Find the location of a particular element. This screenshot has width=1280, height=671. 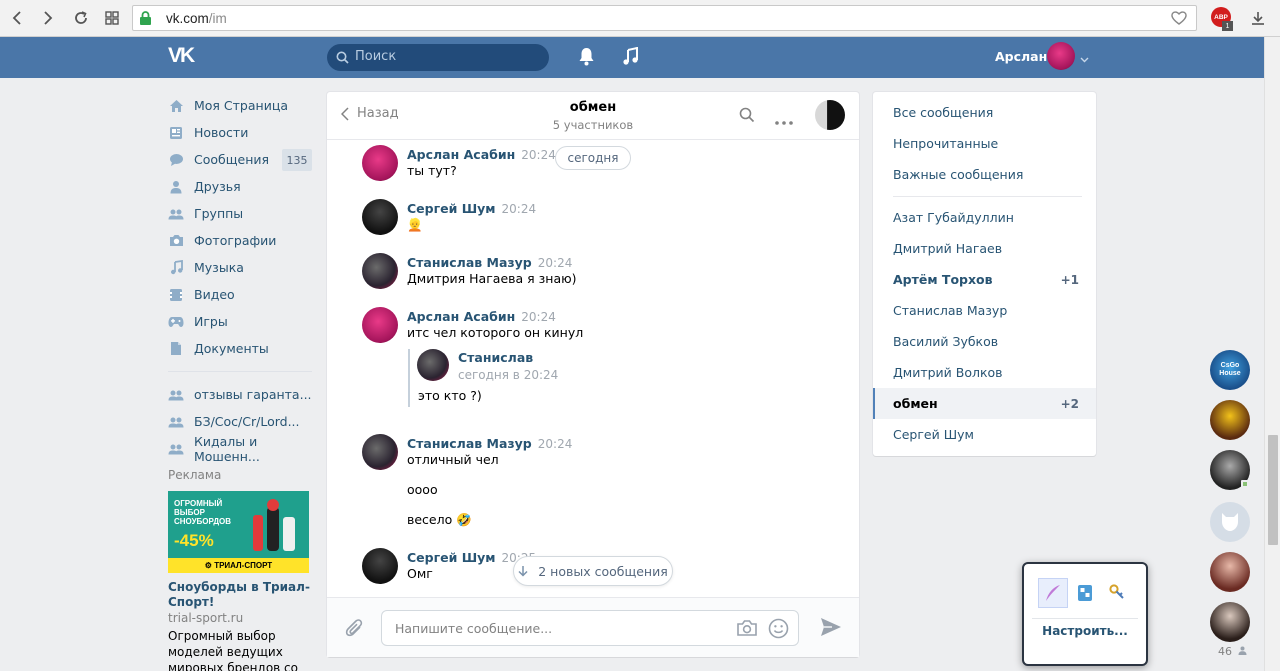

sidebar-item-video: Видео is located at coordinates (243, 294).